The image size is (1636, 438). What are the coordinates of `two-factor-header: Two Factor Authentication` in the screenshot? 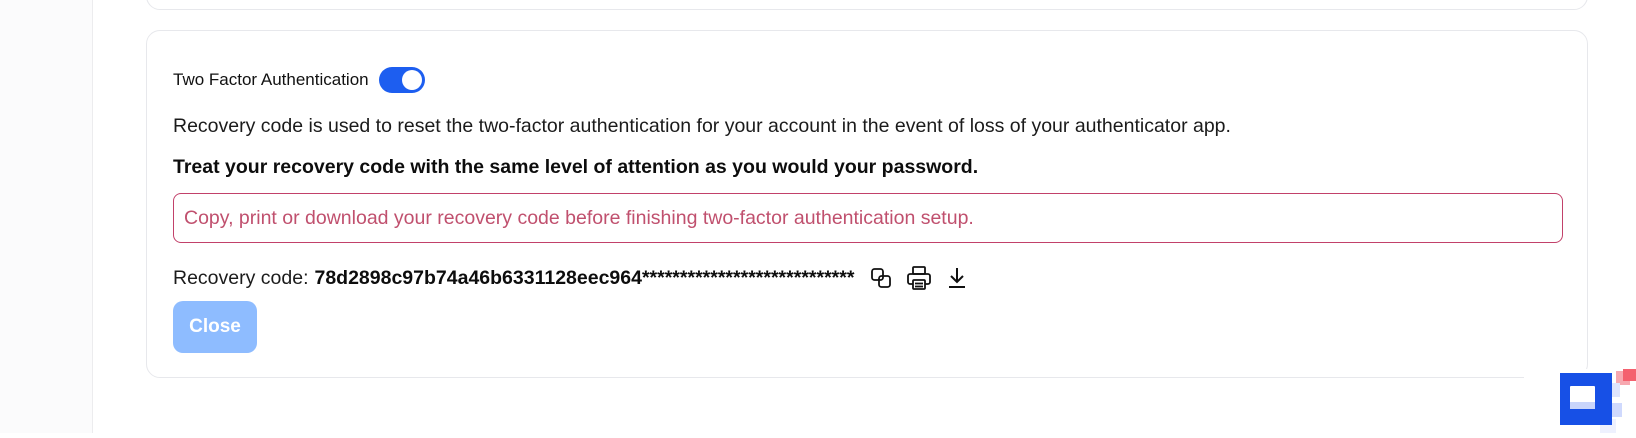 It's located at (299, 80).